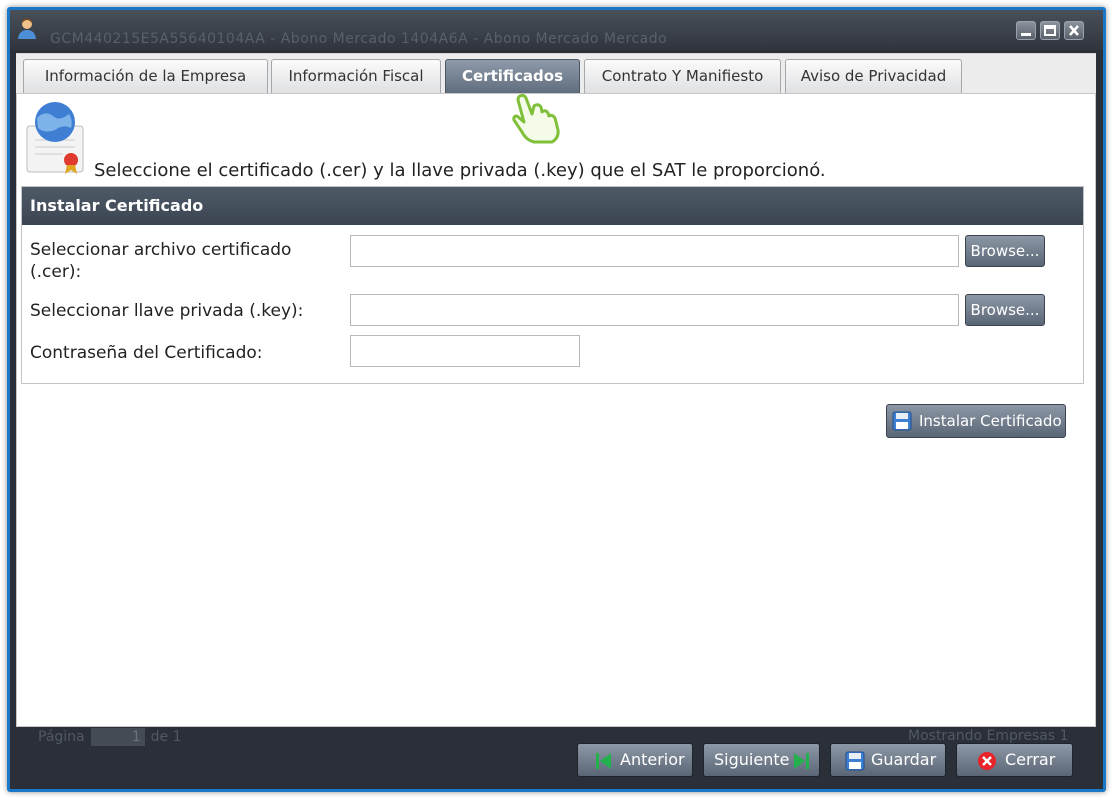 Image resolution: width=1115 pixels, height=804 pixels. Describe the element at coordinates (512, 76) in the screenshot. I see `tab-certificados: Certificados` at that location.